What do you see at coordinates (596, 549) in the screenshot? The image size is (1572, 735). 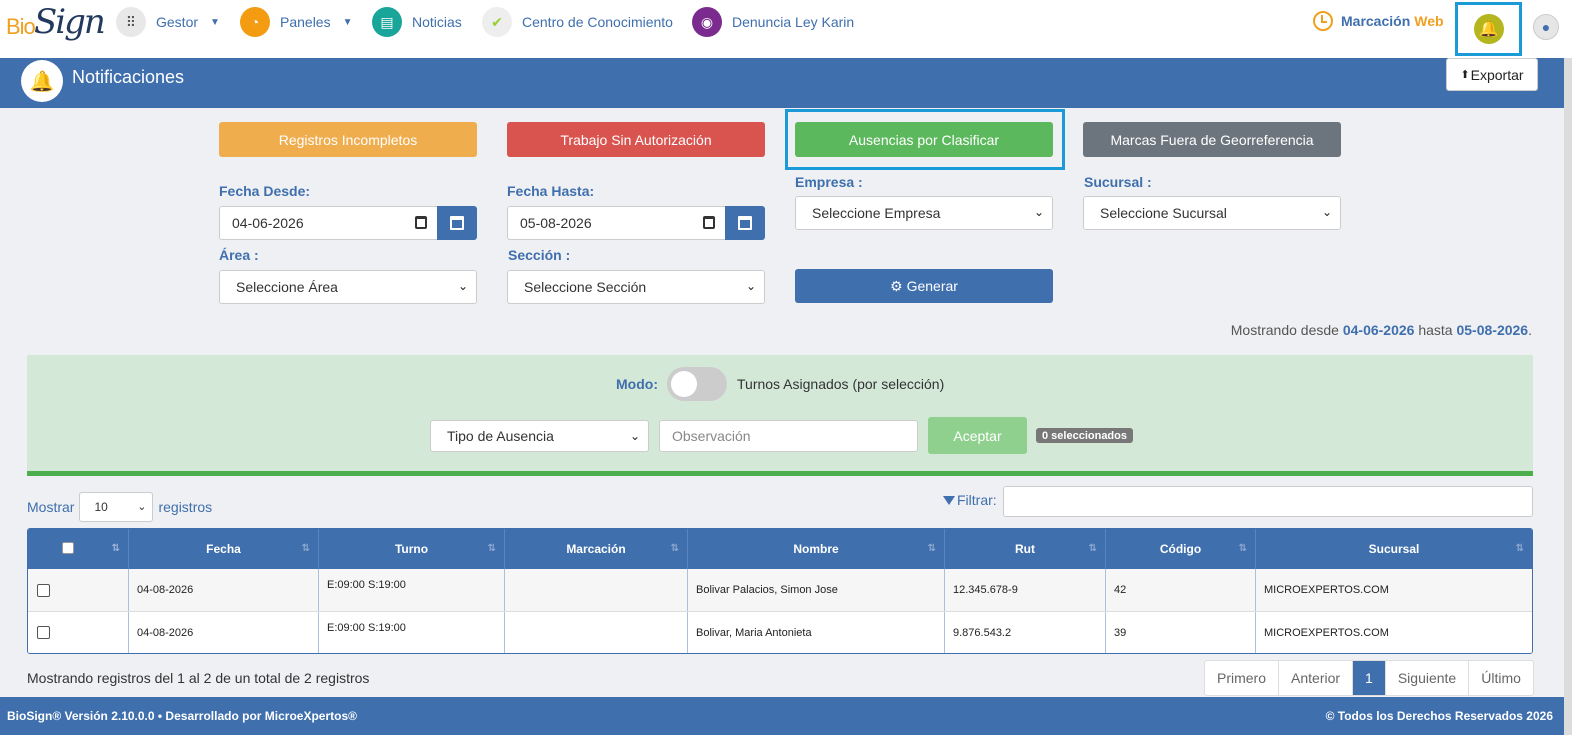 I see `header-marcacion: Marcación ⇅` at bounding box center [596, 549].